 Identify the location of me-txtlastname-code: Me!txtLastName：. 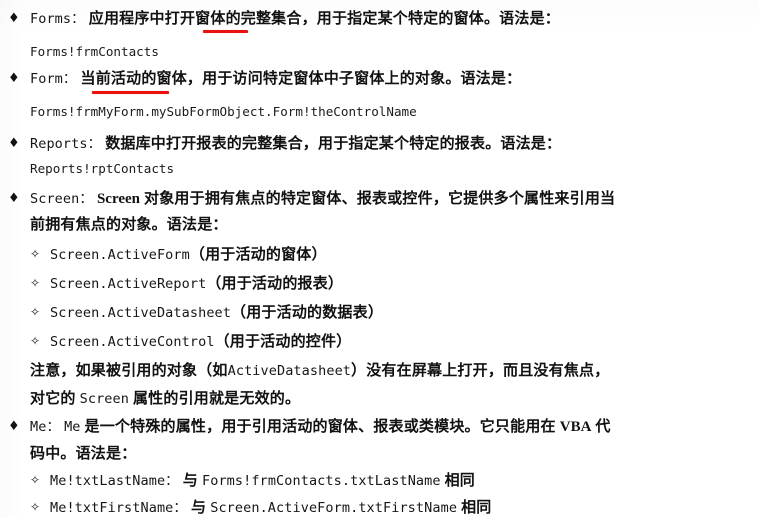
(114, 481).